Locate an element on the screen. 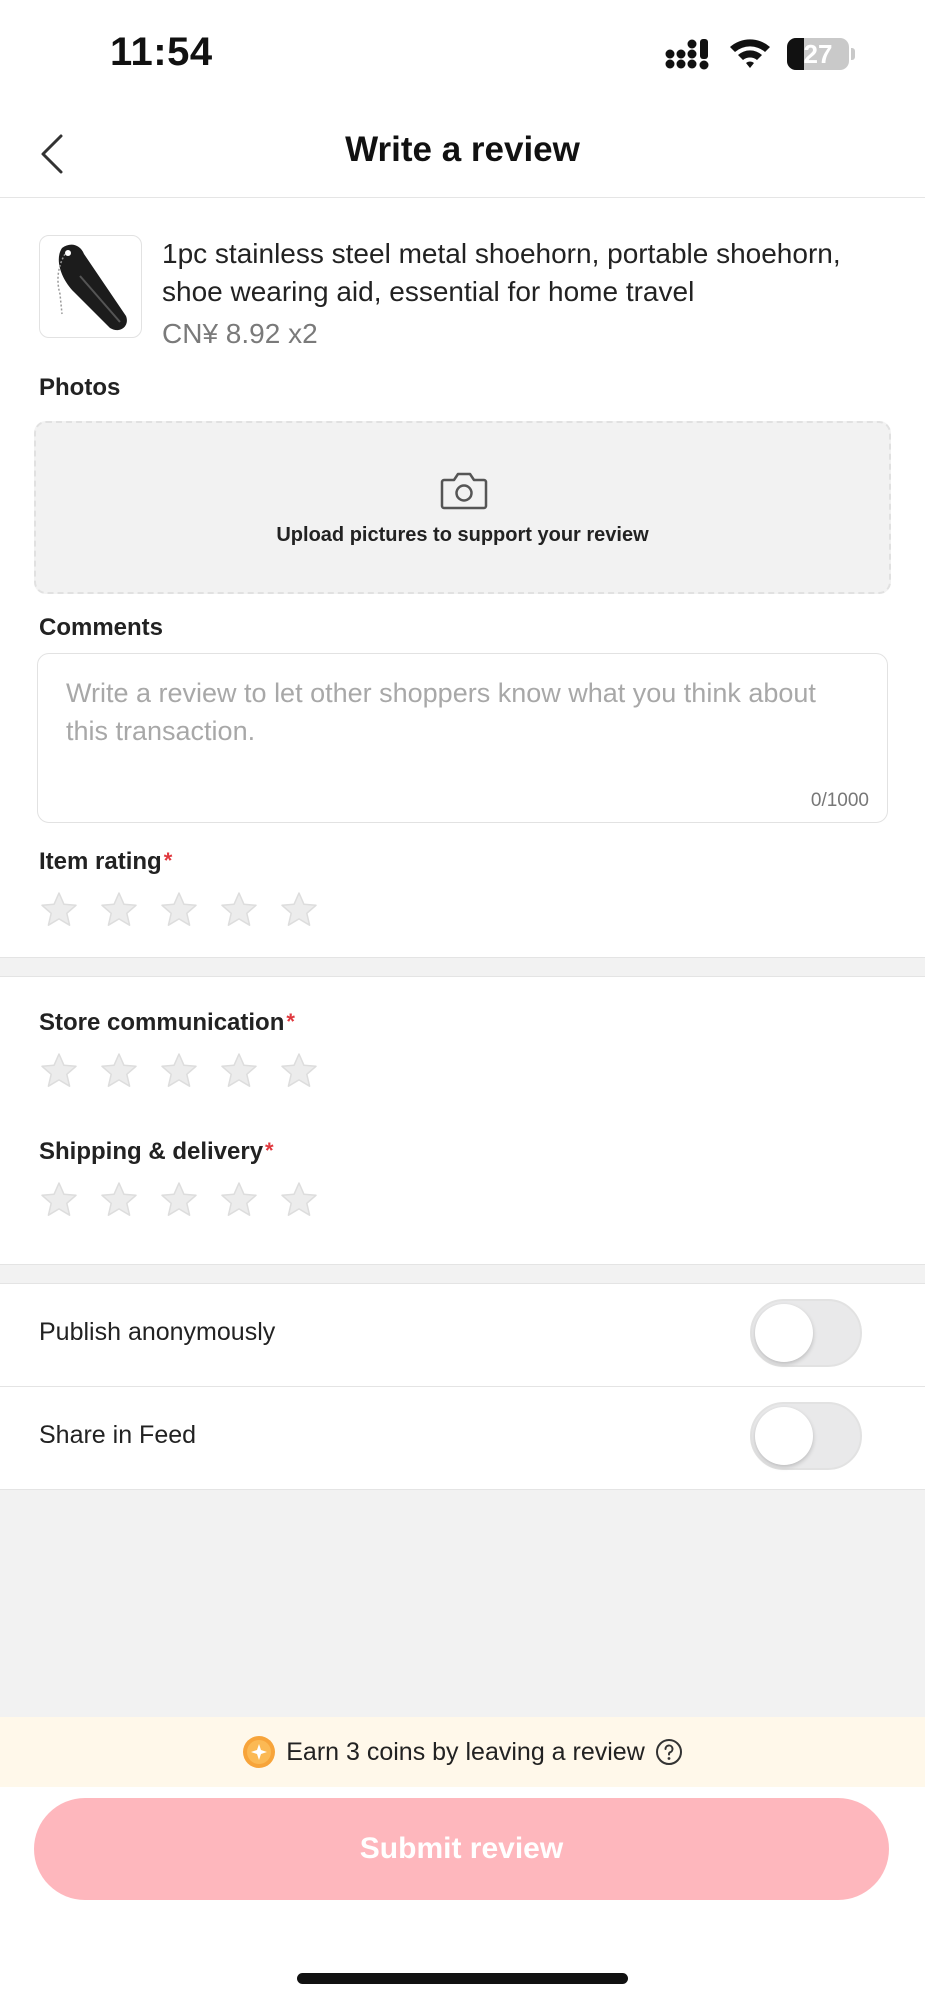 This screenshot has height=2000, width=925. store-communication-label: Store communication* is located at coordinates (167, 1023).